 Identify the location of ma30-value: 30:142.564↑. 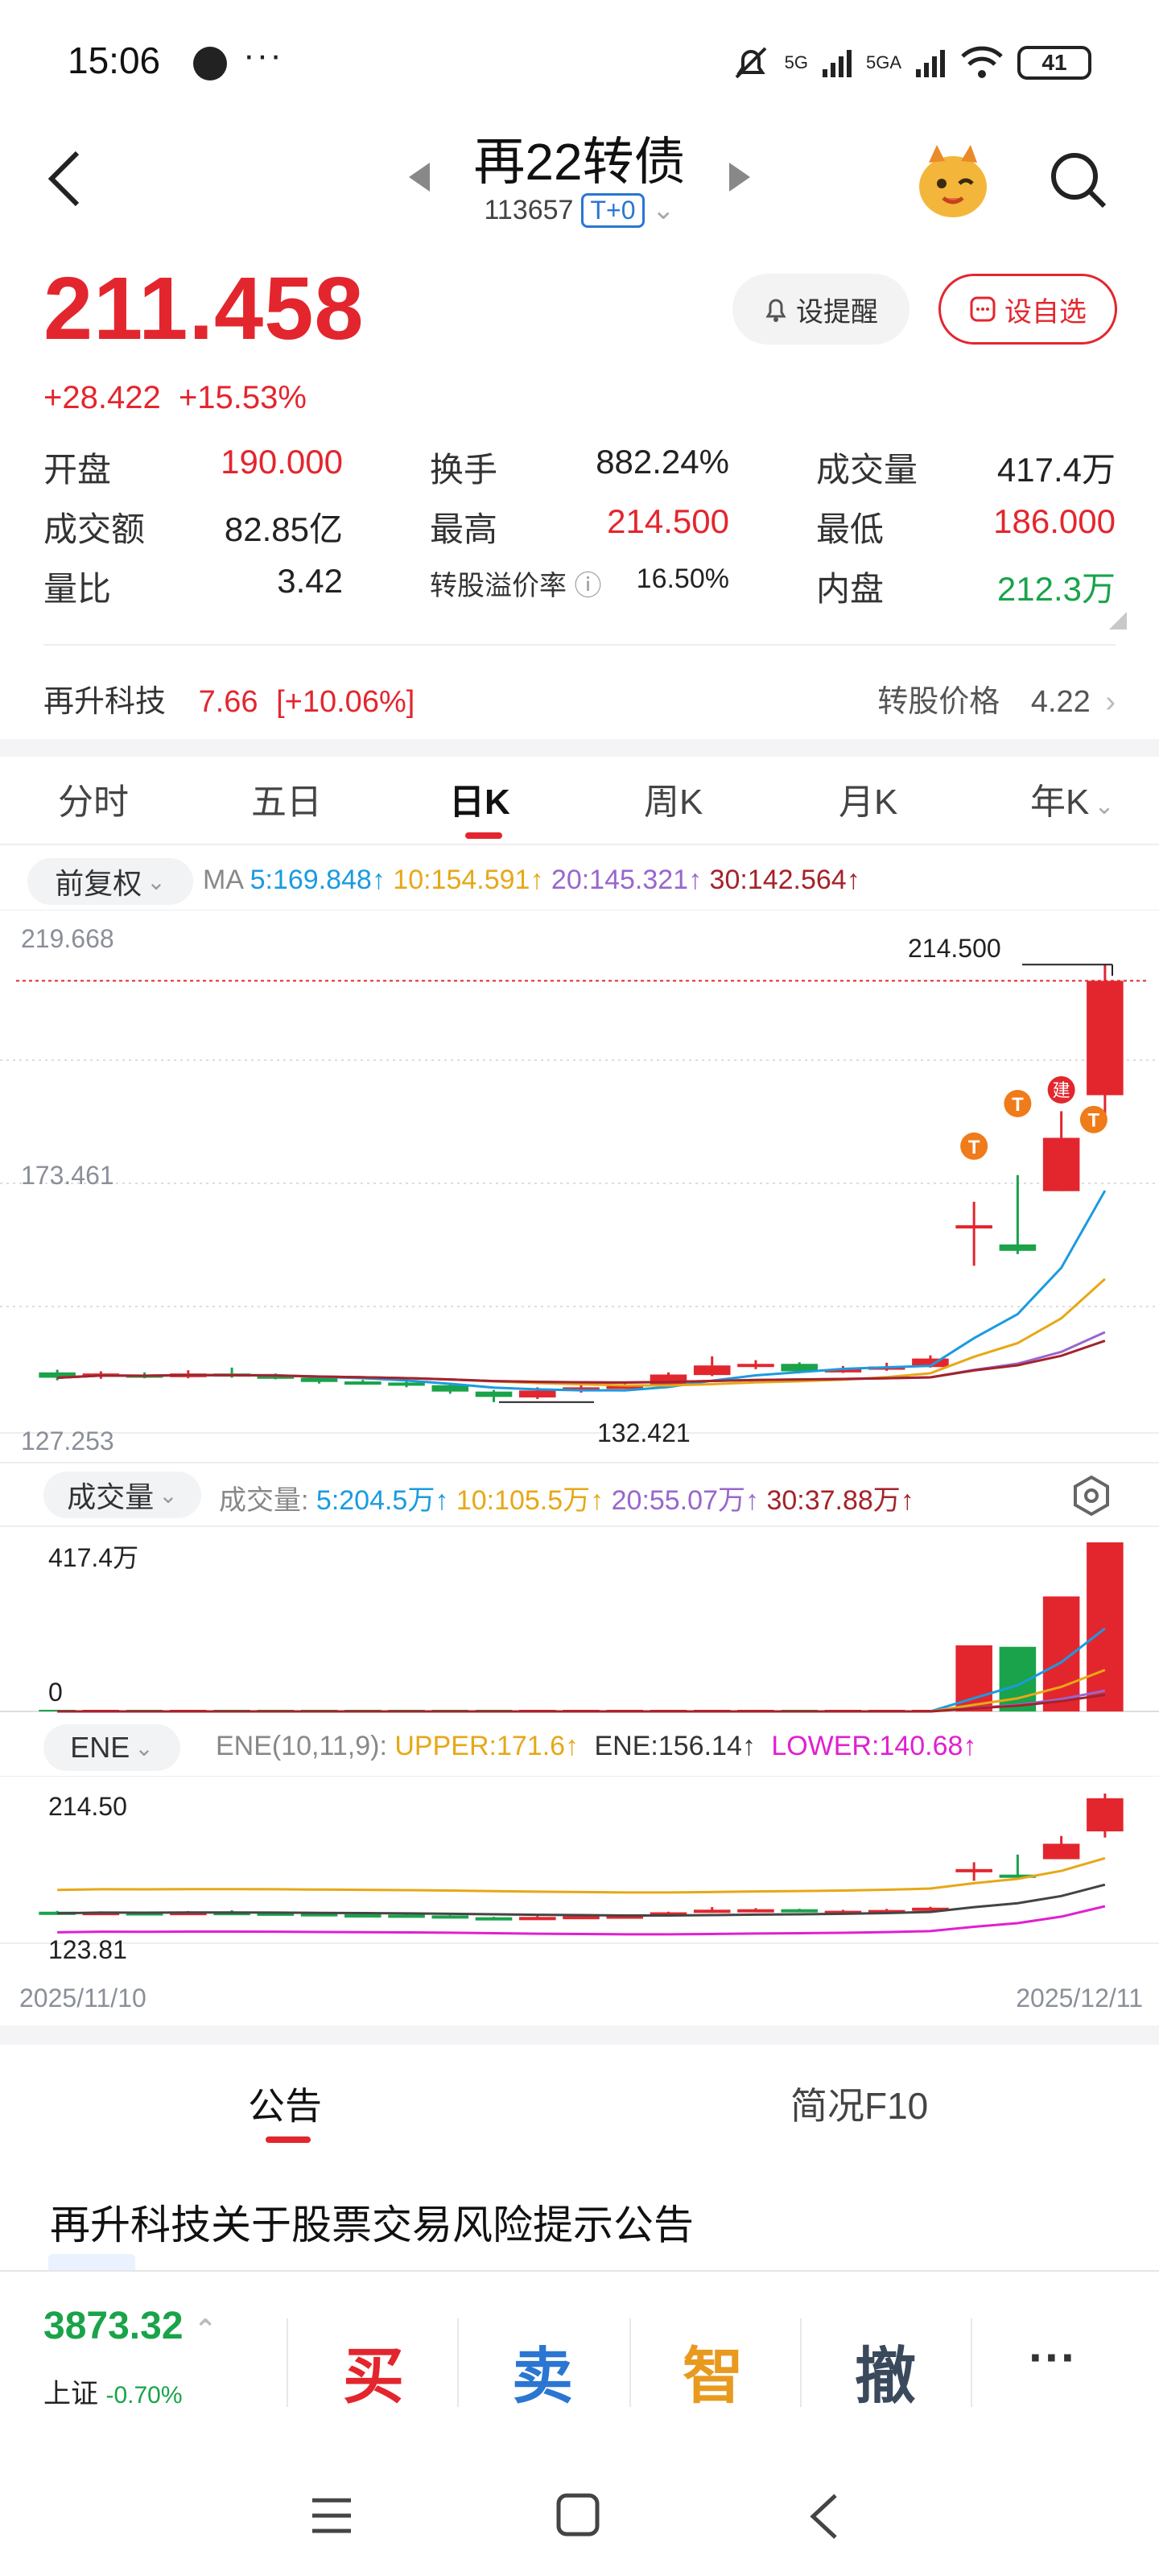
(784, 880).